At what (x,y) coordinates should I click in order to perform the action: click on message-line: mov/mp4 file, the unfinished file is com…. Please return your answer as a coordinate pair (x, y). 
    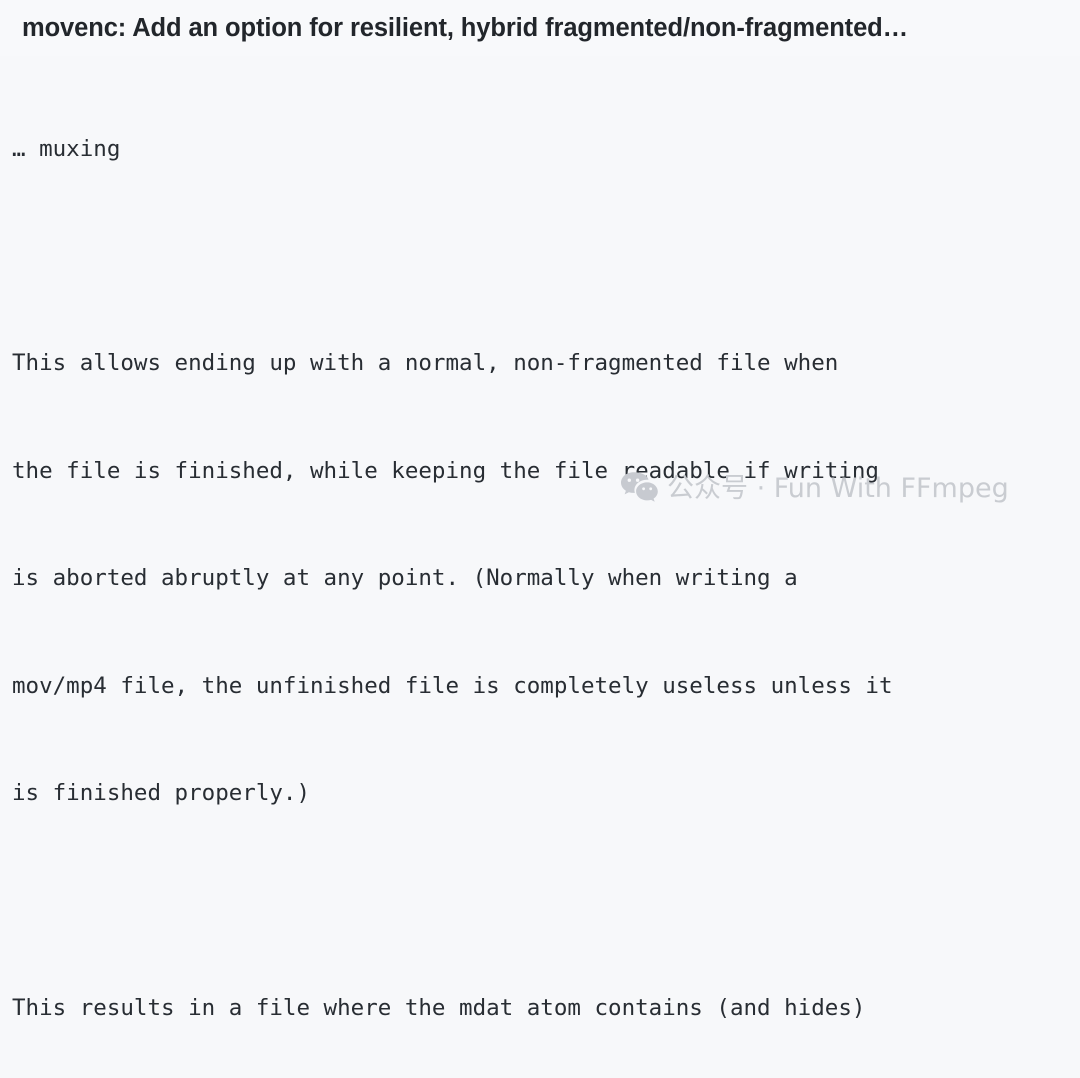
    Looking at the image, I should click on (452, 685).